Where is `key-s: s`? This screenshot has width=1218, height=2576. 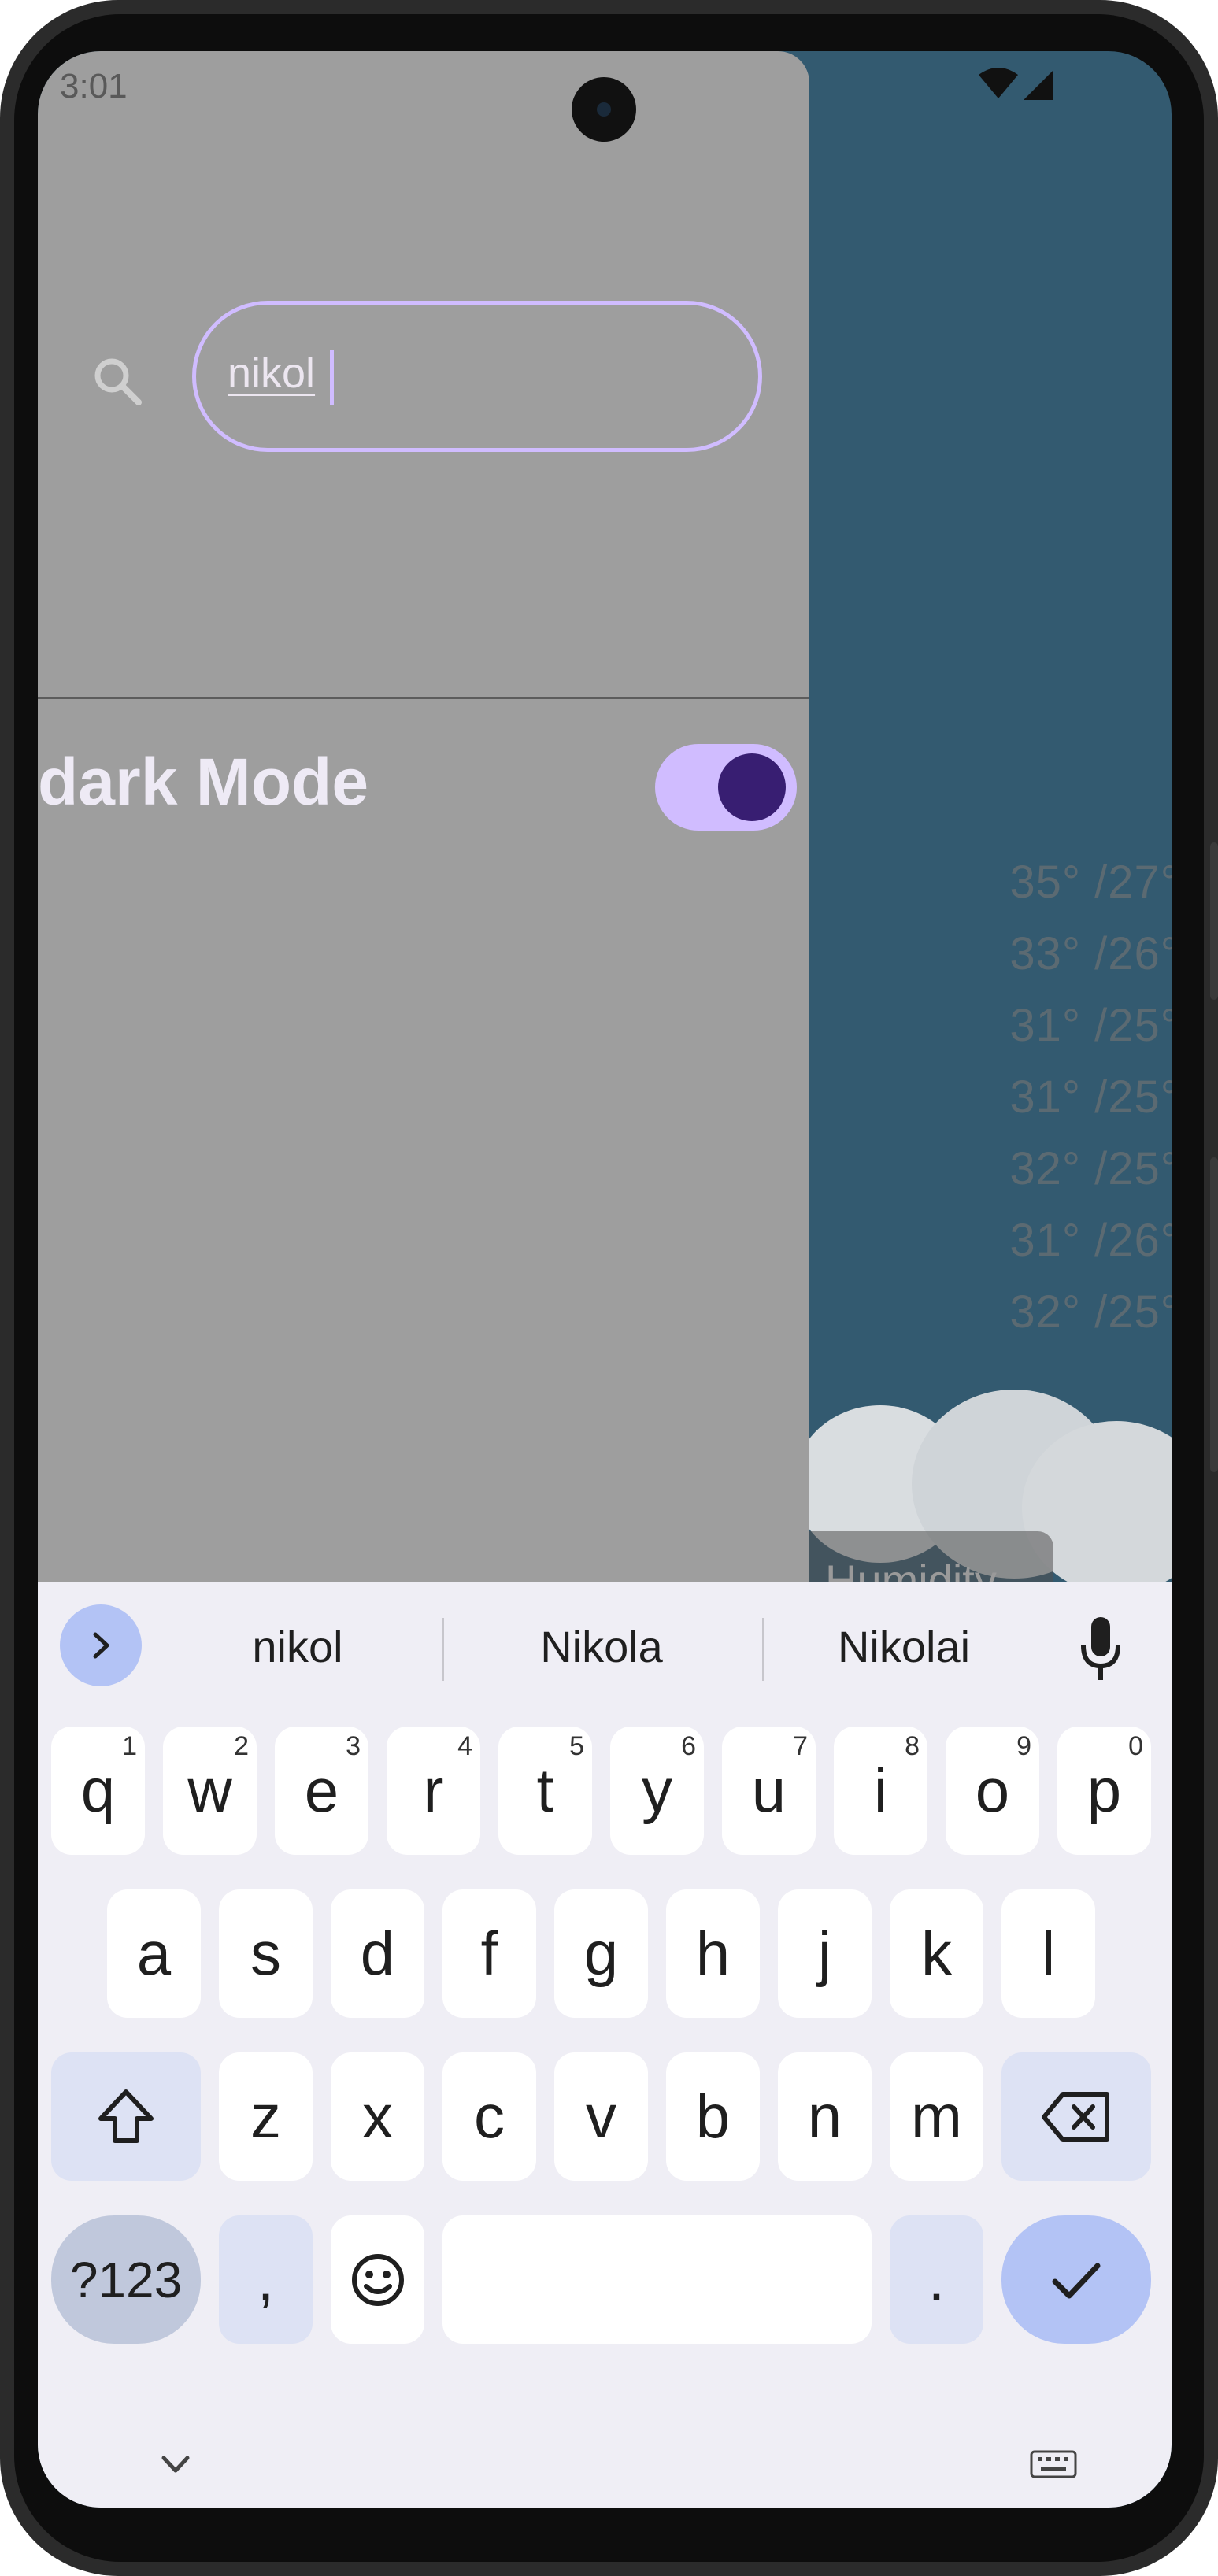
key-s: s is located at coordinates (266, 1953).